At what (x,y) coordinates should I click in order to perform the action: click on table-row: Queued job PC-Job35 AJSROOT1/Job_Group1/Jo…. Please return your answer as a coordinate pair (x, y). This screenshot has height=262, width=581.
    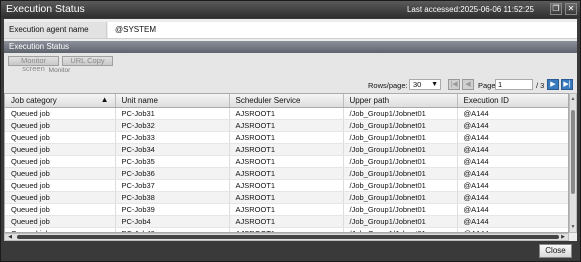
    Looking at the image, I should click on (286, 161).